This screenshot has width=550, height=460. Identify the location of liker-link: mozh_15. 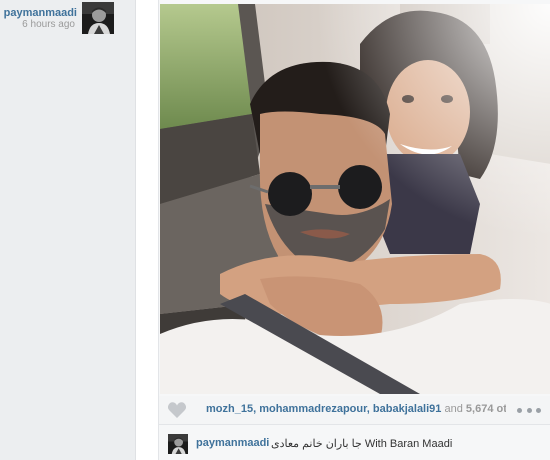
(229, 409).